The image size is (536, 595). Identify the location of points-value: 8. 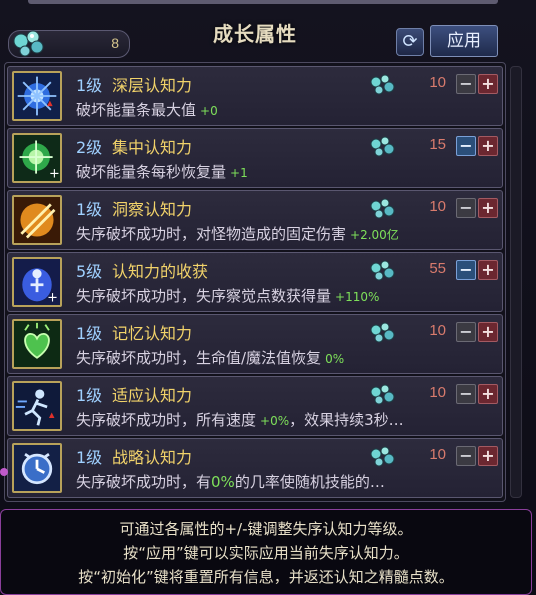
(115, 43).